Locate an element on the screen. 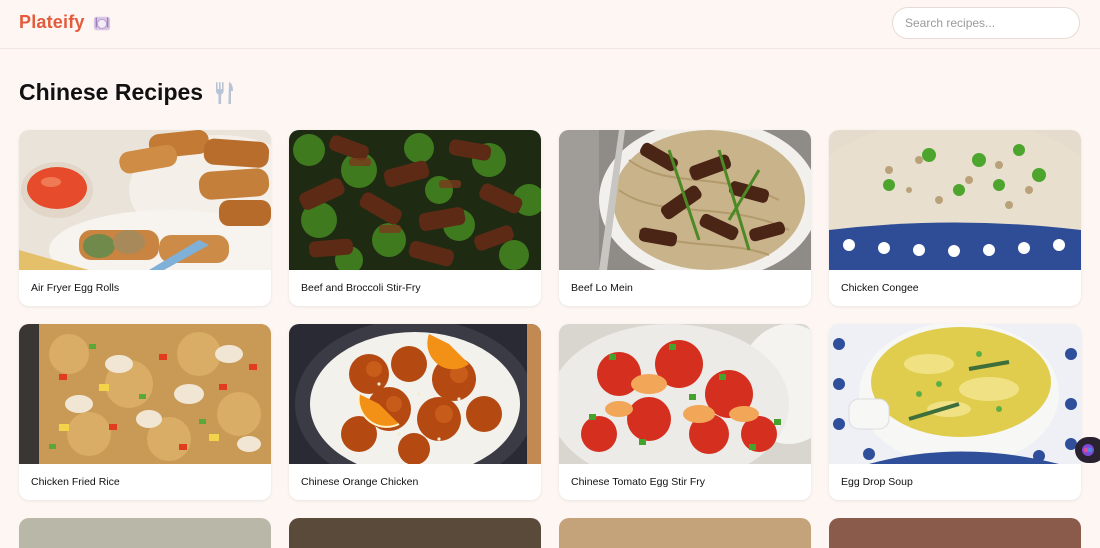 This screenshot has height=548, width=1100. brand: Plateify is located at coordinates (65, 22).